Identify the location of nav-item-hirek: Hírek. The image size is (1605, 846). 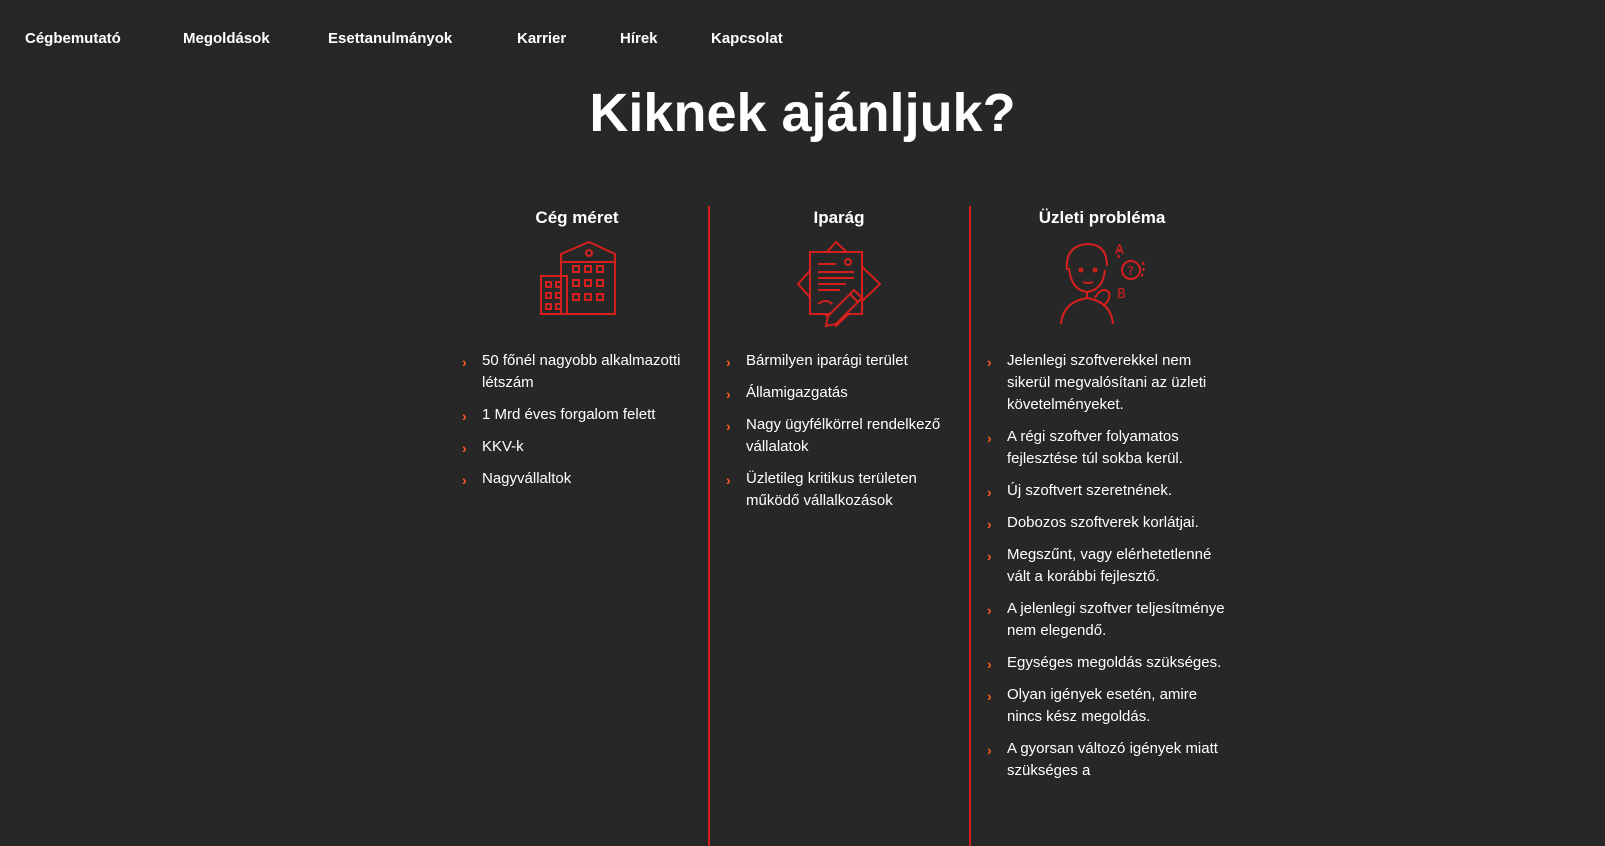
(639, 38).